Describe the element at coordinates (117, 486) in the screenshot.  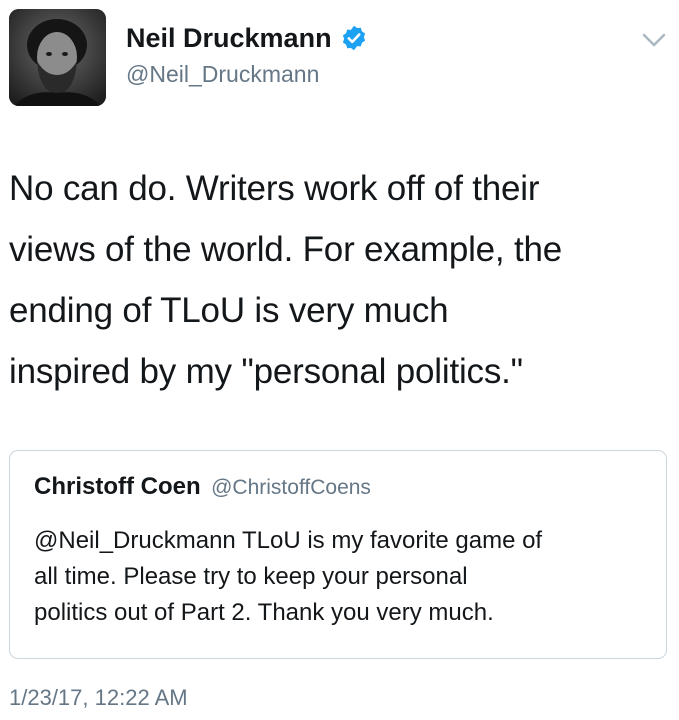
I see `quoted-author-name: Christoff Coen` at that location.